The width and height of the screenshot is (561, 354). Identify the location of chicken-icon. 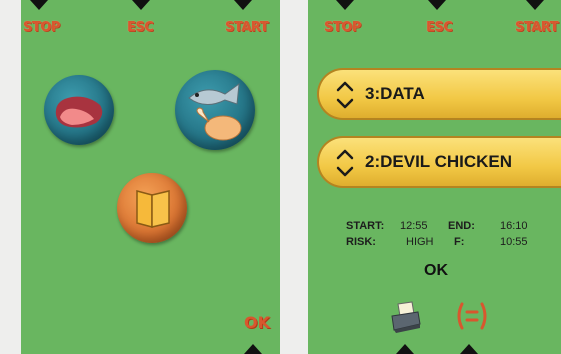
(219, 124).